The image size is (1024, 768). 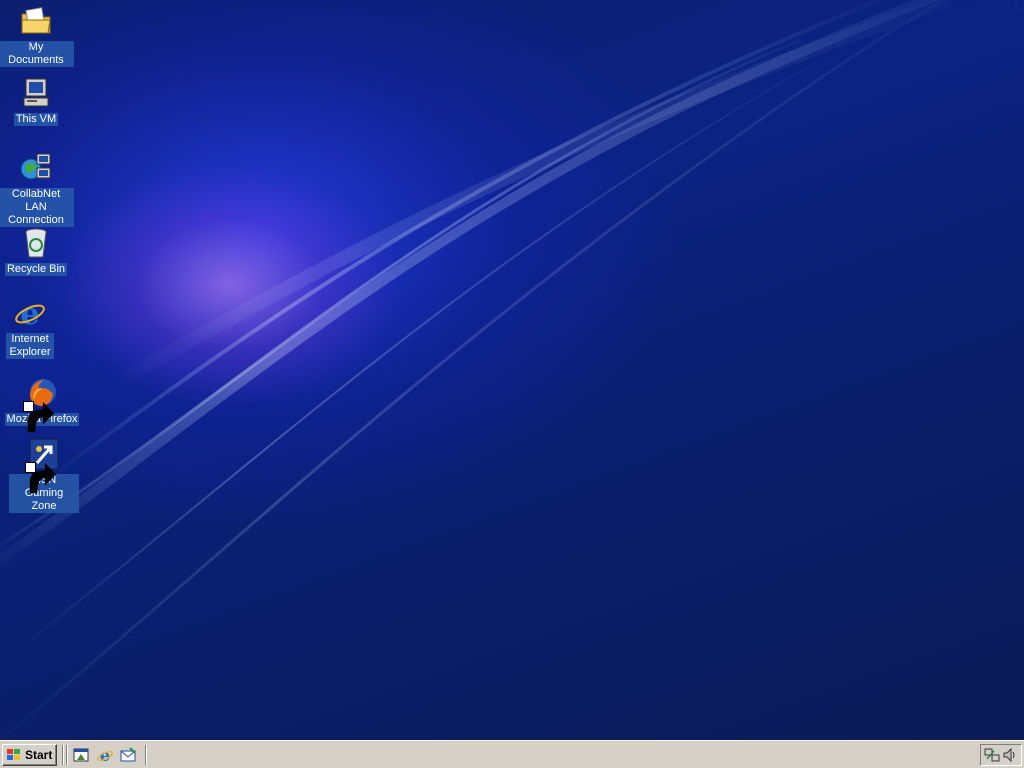 I want to click on system-tray, so click(x=1001, y=755).